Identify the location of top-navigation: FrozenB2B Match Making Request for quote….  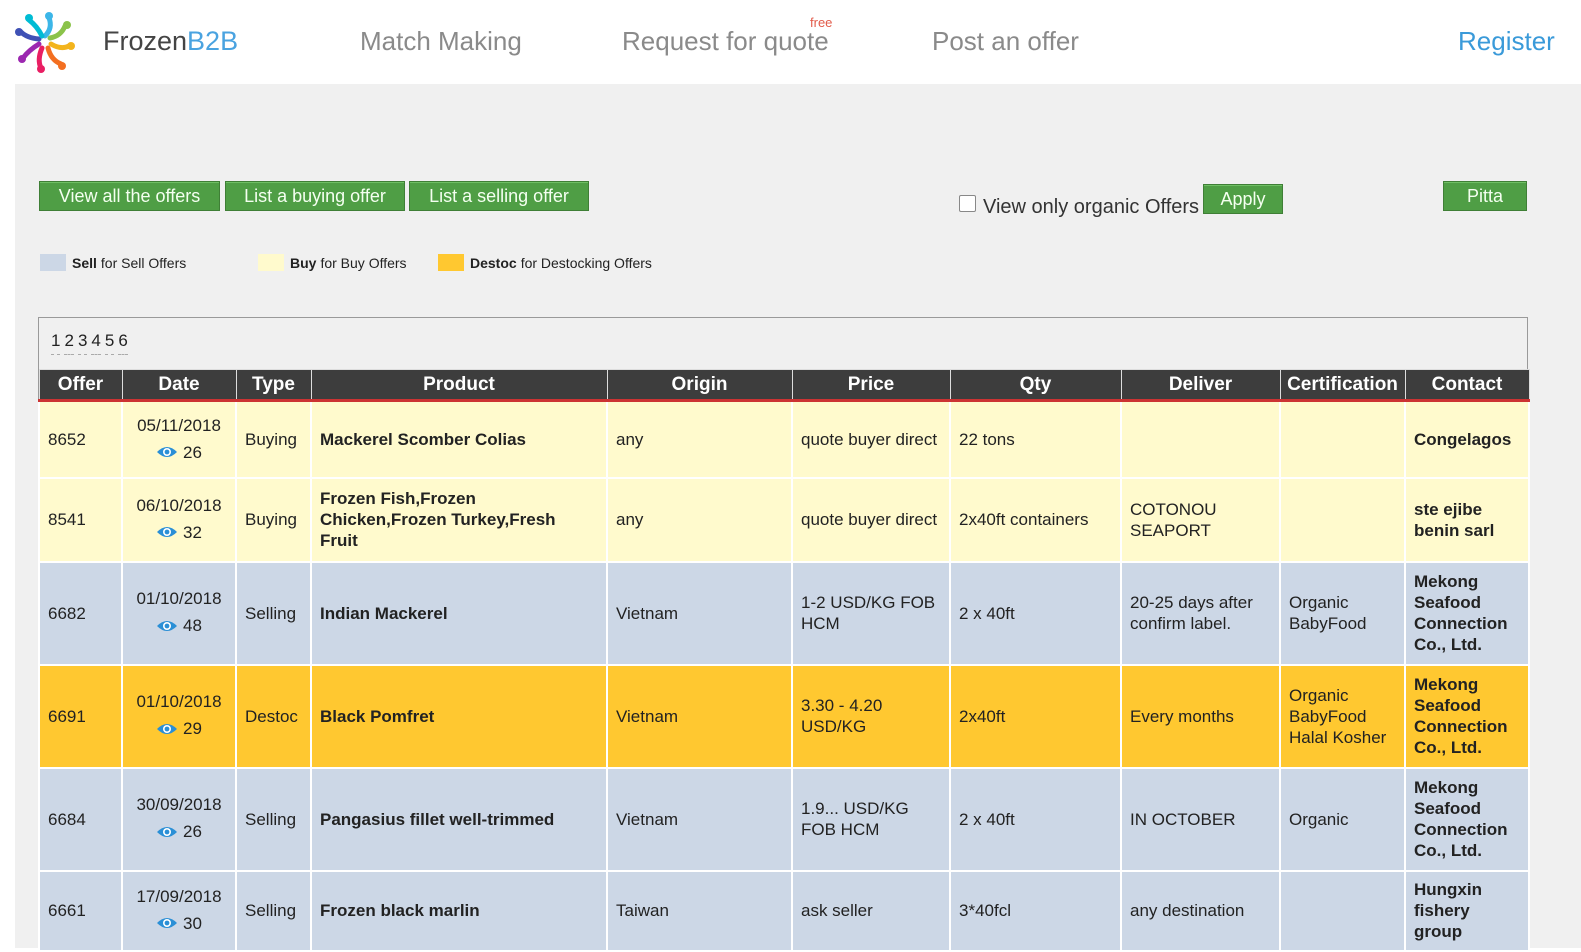
(790, 42).